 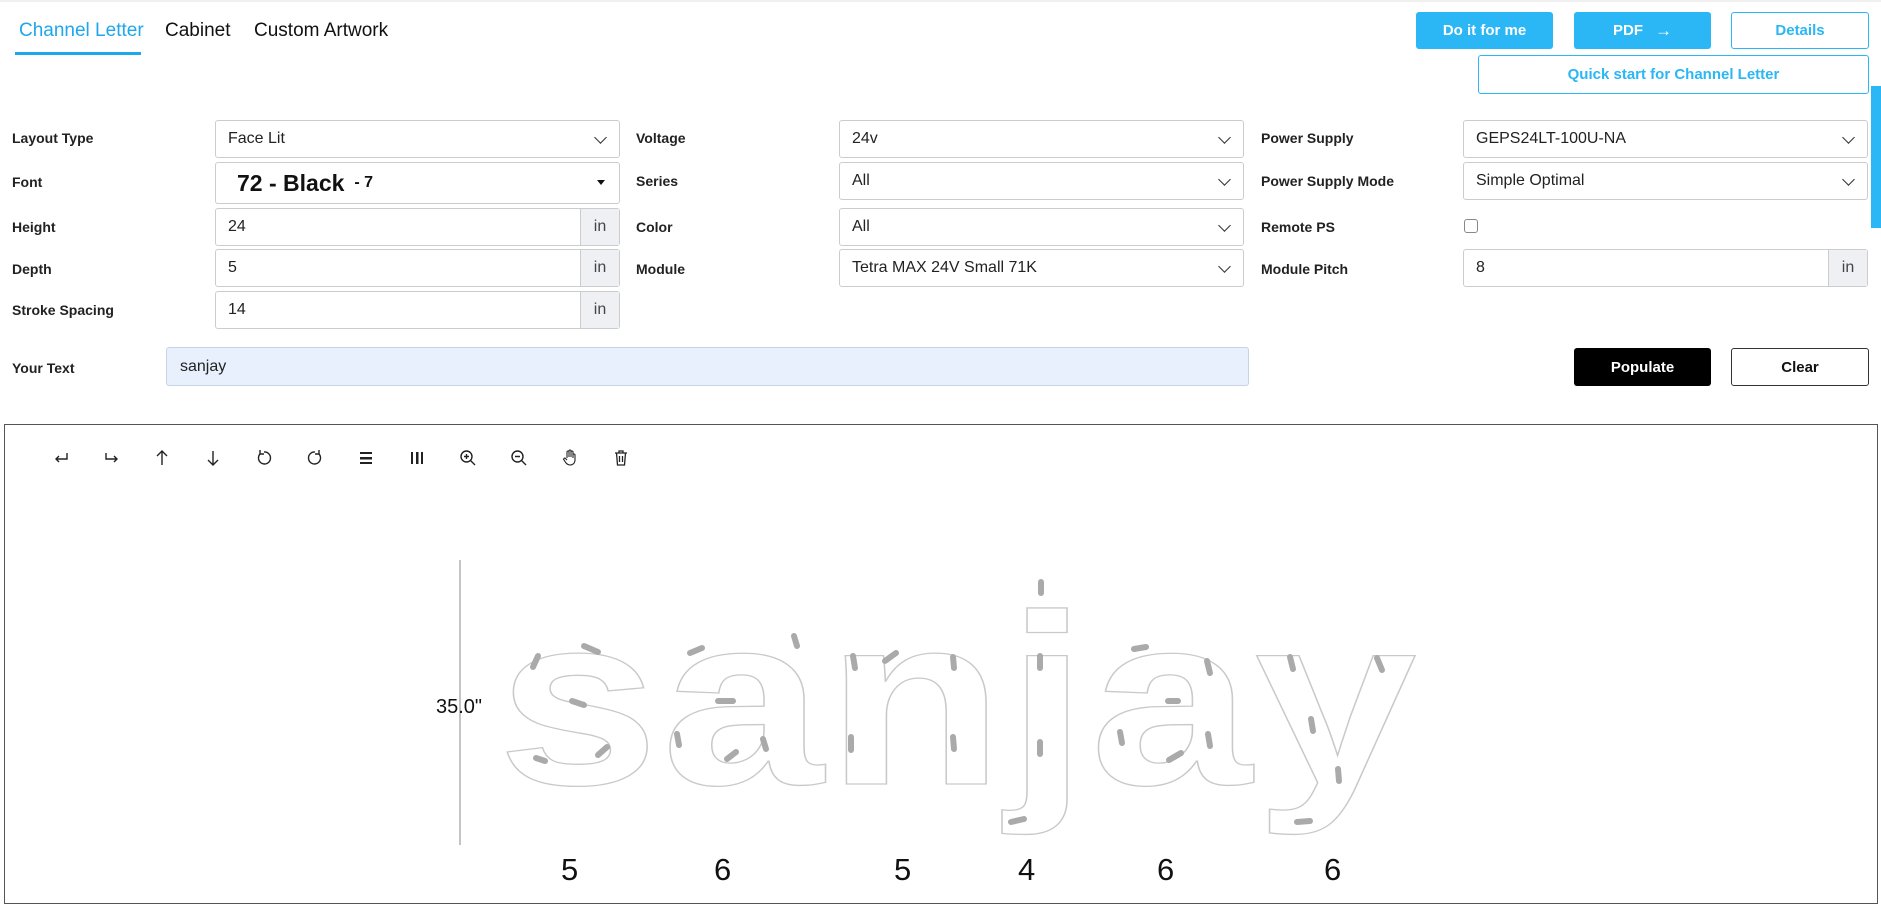 What do you see at coordinates (903, 869) in the screenshot?
I see `module-count-n: 5` at bounding box center [903, 869].